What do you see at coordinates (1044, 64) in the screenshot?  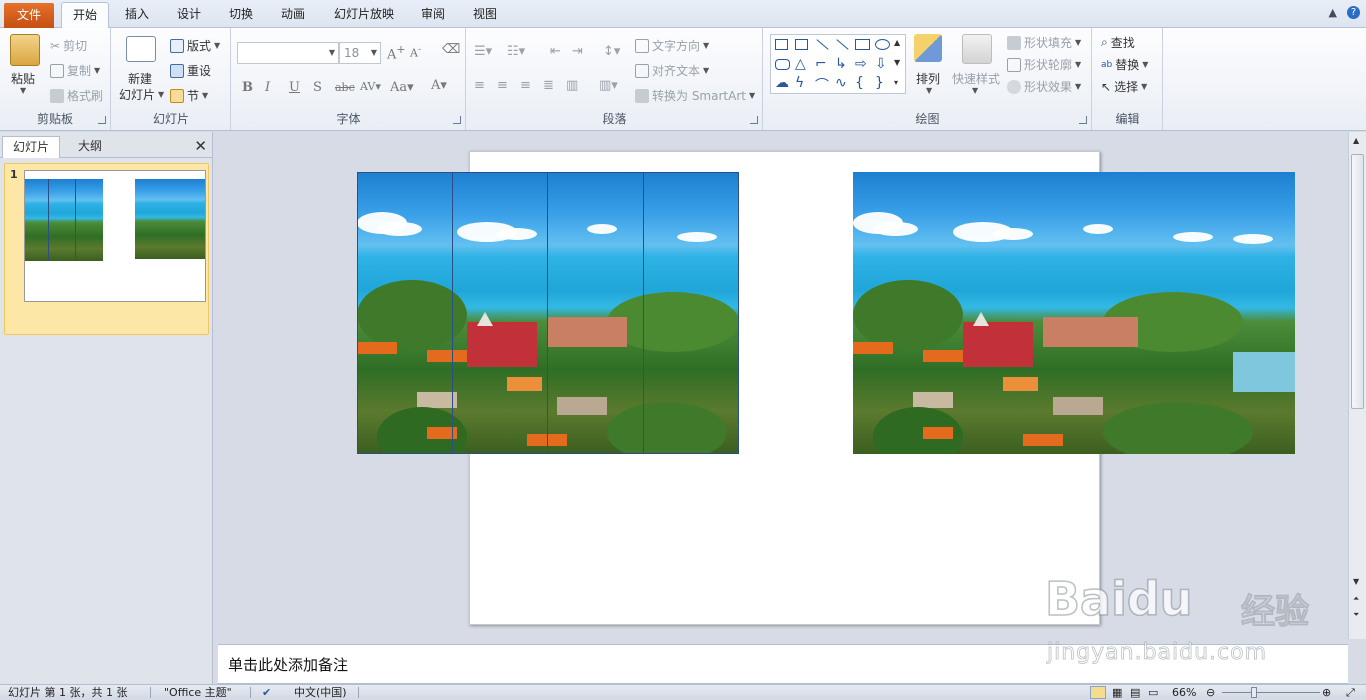 I see `shape-outline-button: 形状轮廓 ▼` at bounding box center [1044, 64].